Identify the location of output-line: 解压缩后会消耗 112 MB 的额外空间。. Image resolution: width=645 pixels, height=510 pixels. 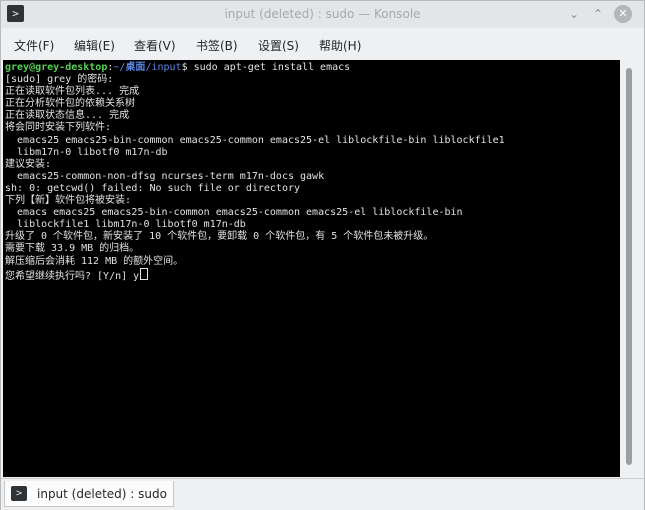
(94, 261).